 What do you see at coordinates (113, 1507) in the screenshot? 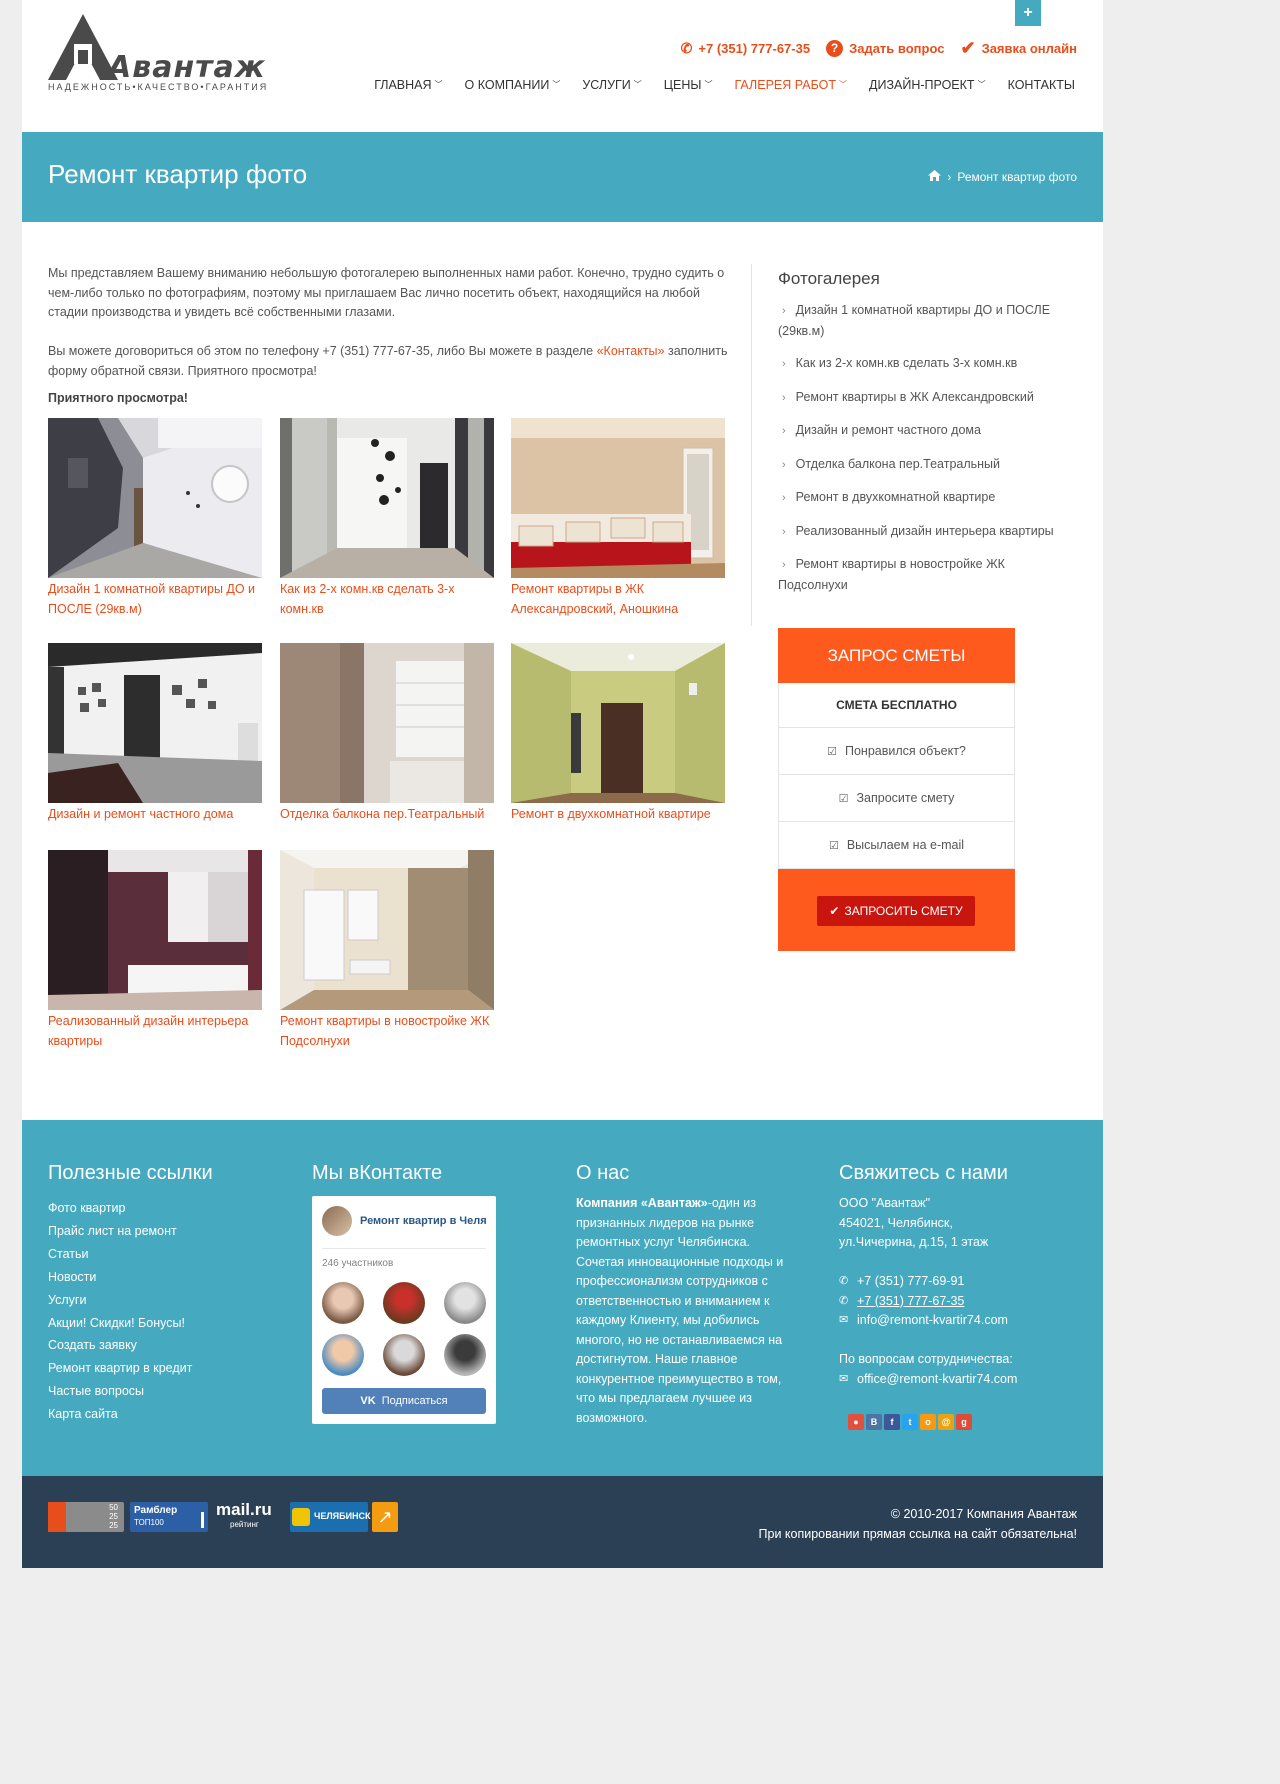
I see `counter-value: 50` at bounding box center [113, 1507].